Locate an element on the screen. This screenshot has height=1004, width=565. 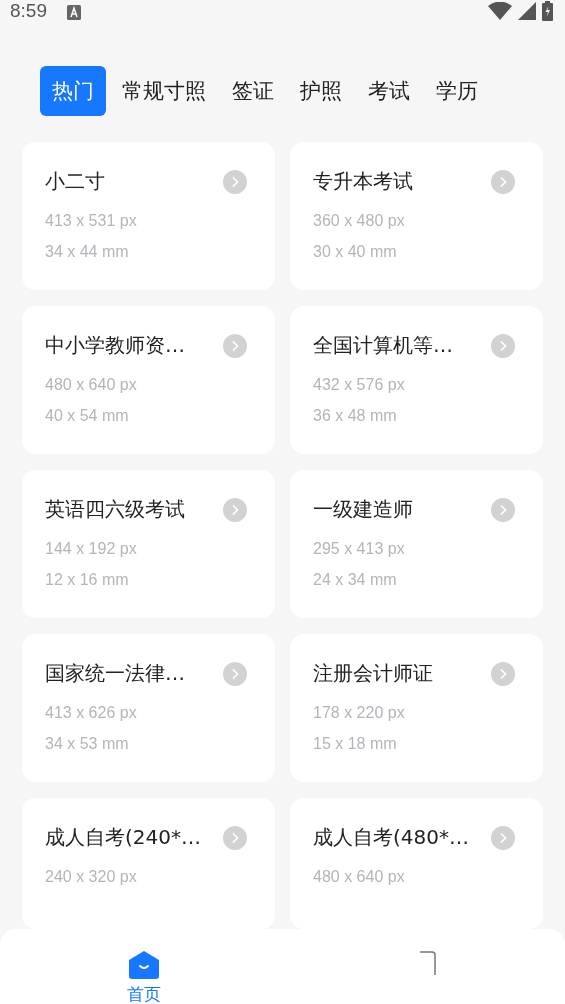
category-tab: 考试 is located at coordinates (389, 91).